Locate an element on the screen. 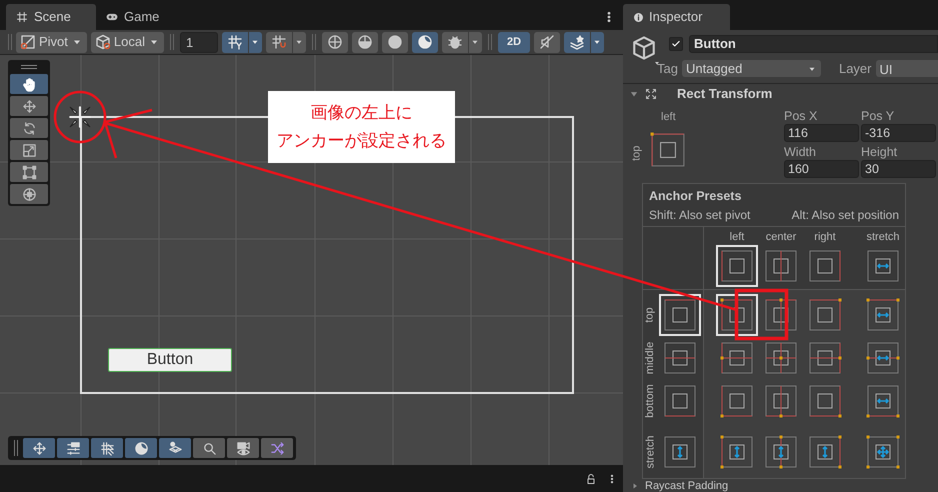 The height and width of the screenshot is (492, 938). lock-button is located at coordinates (591, 479).